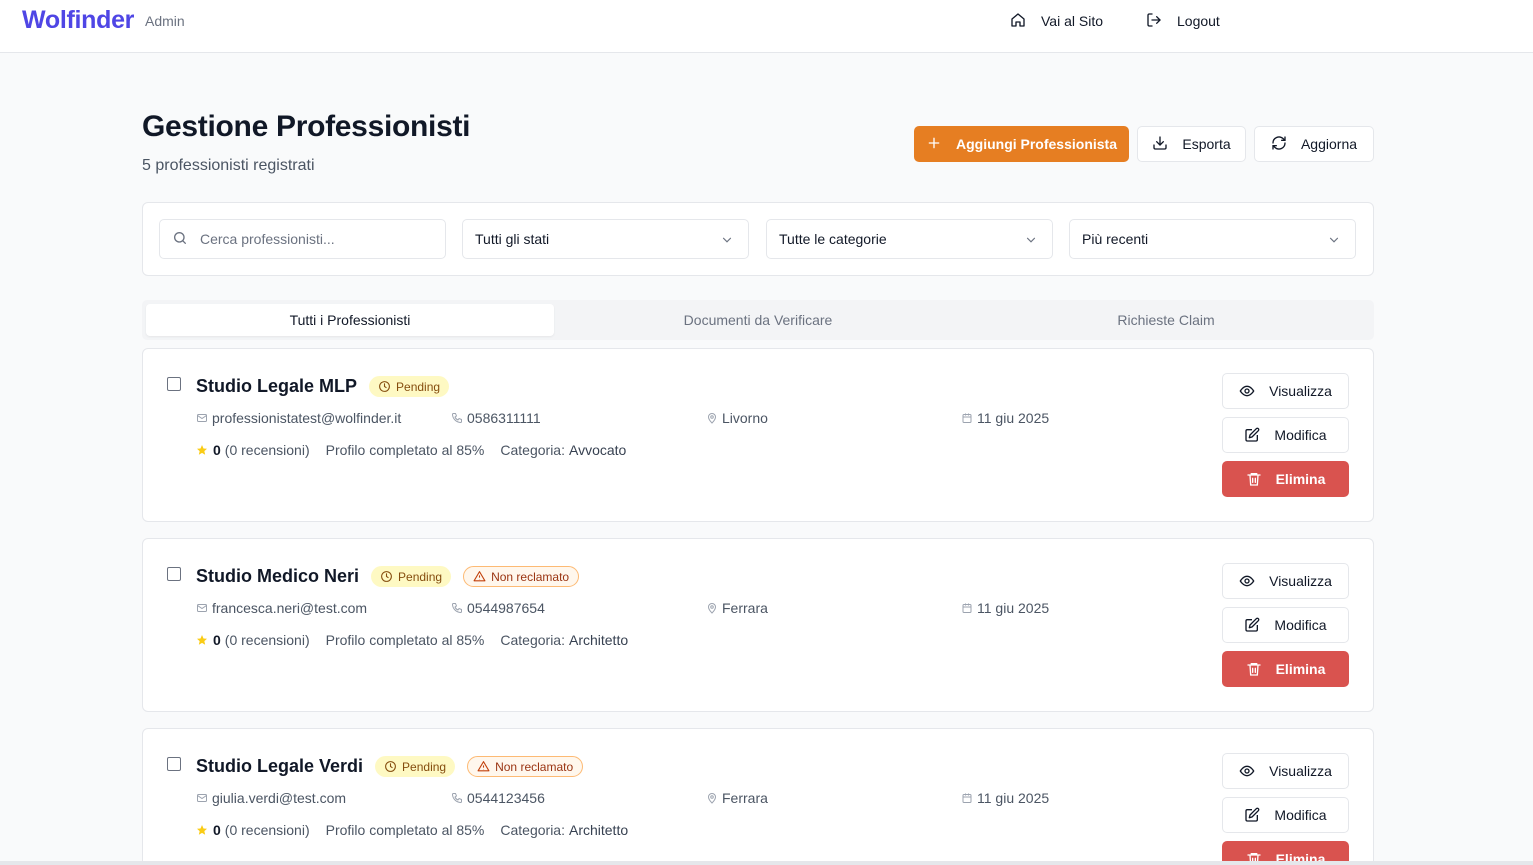  I want to click on category-select-value: Tutte le categorie, so click(833, 239).